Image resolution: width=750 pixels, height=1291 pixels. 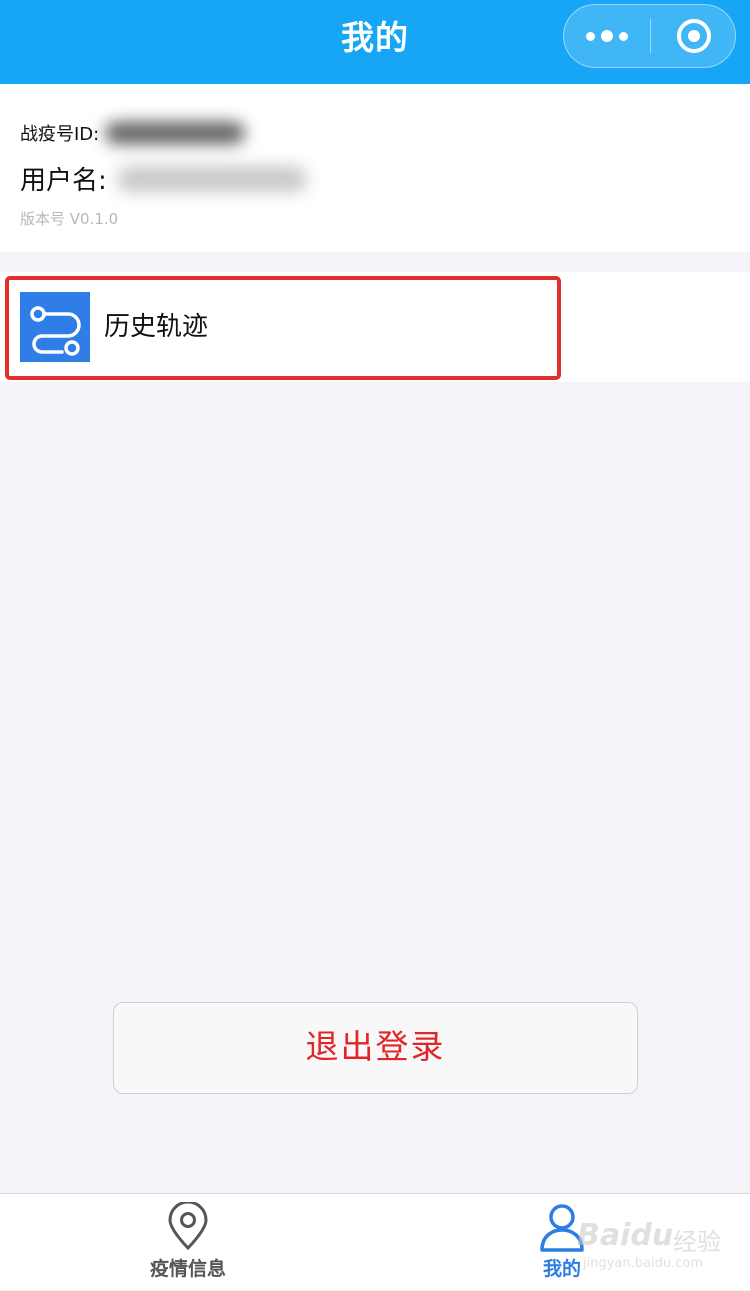 I want to click on redacted-username, so click(x=211, y=178).